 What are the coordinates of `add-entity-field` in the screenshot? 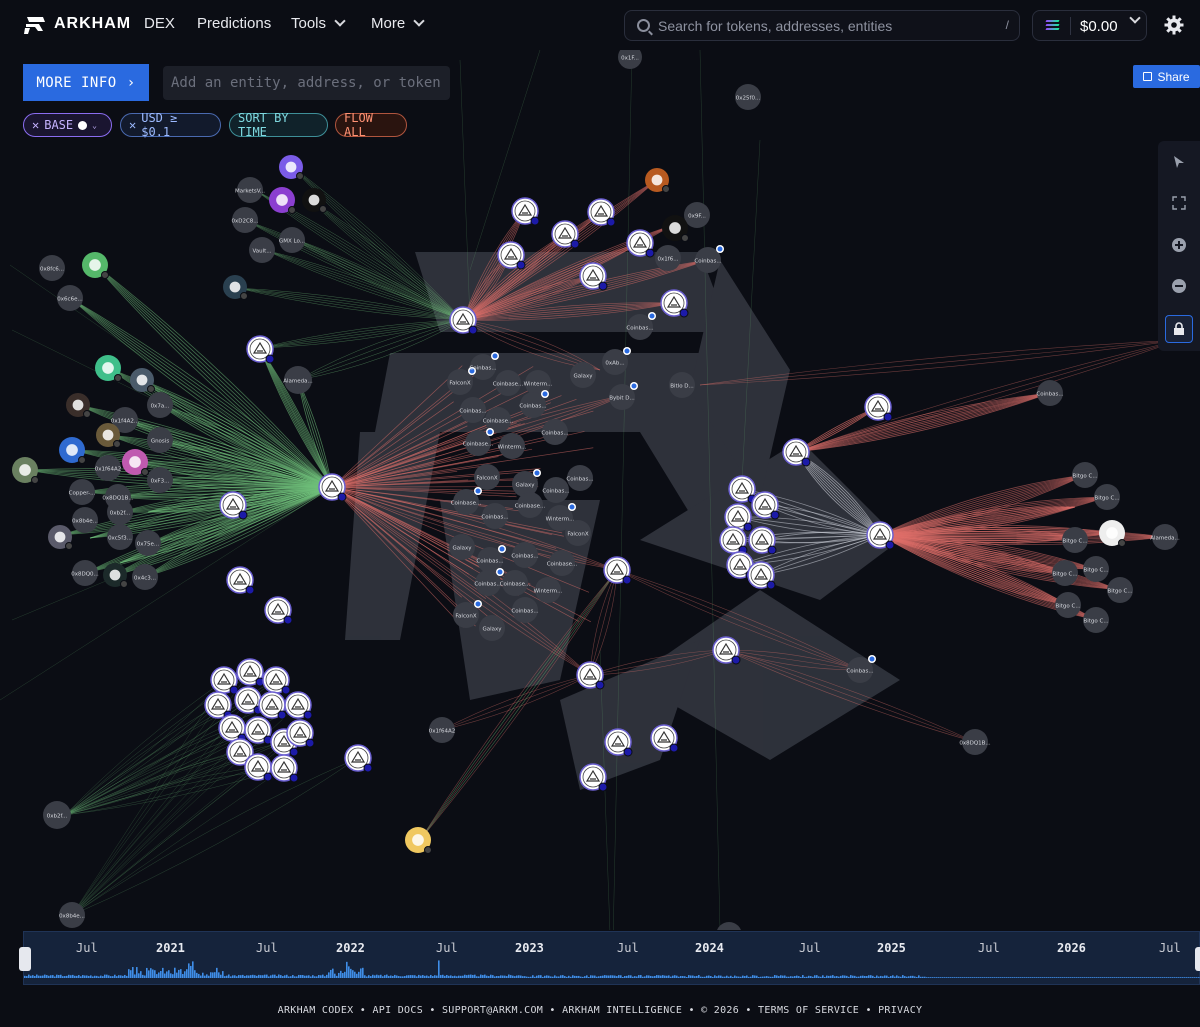 It's located at (306, 83).